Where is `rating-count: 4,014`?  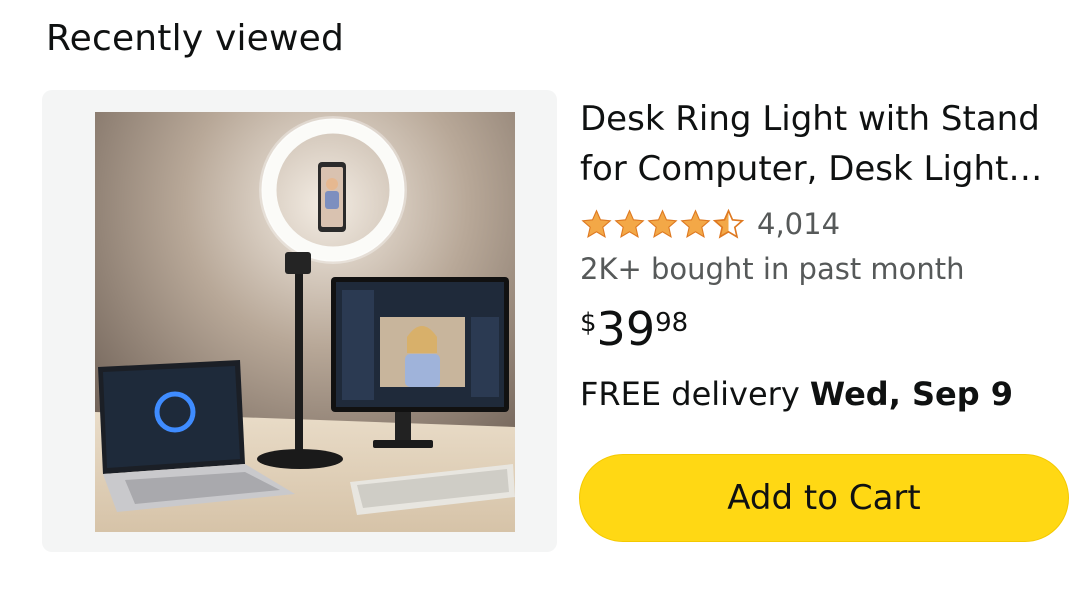 rating-count: 4,014 is located at coordinates (798, 224).